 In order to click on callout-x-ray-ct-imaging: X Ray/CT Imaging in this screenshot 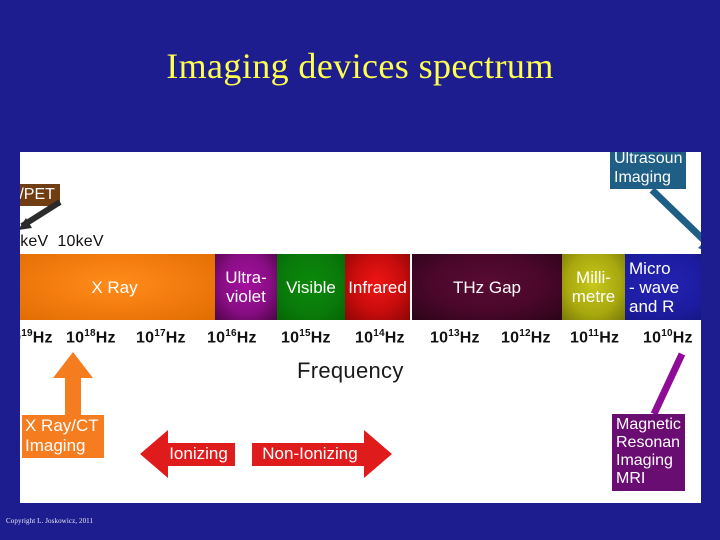, I will do `click(63, 436)`.